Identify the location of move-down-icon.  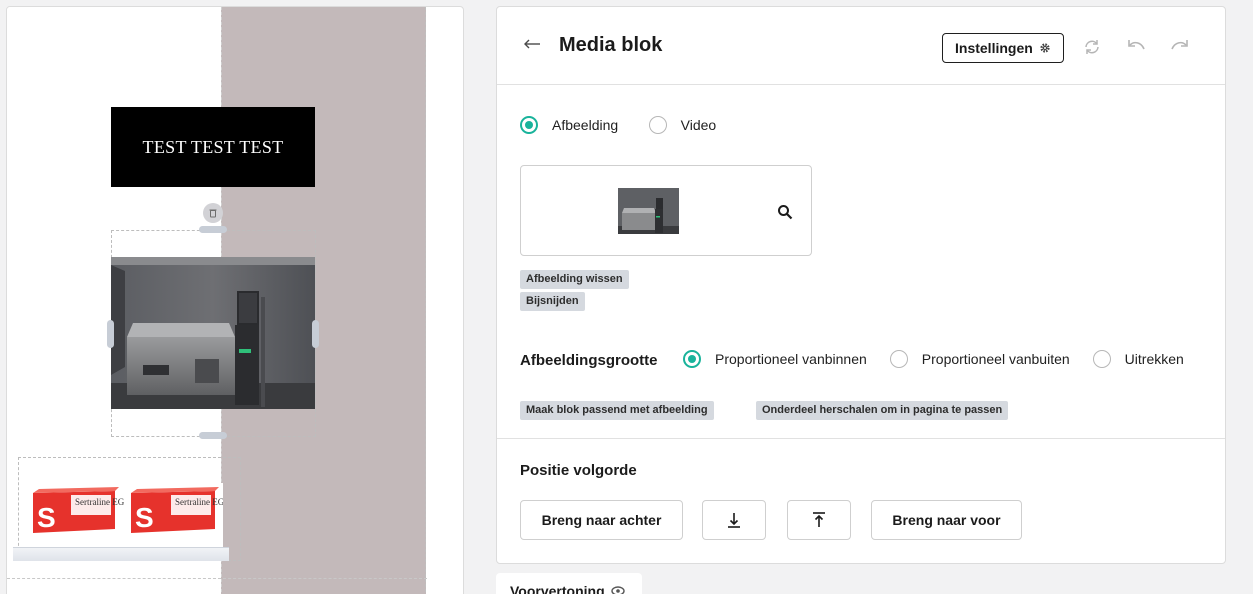
(734, 520).